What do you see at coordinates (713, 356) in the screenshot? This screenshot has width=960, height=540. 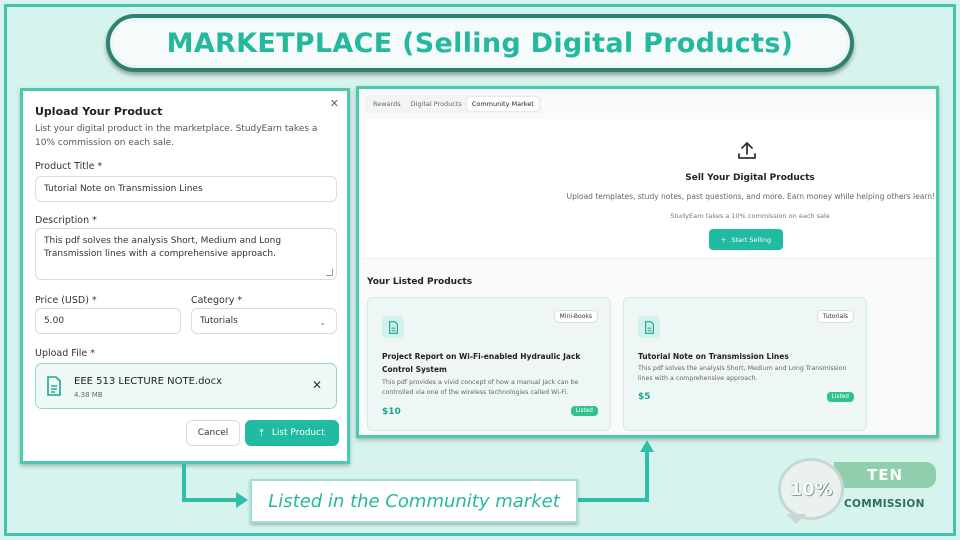 I see `product-title: Tutorial Note on Transmission Lines` at bounding box center [713, 356].